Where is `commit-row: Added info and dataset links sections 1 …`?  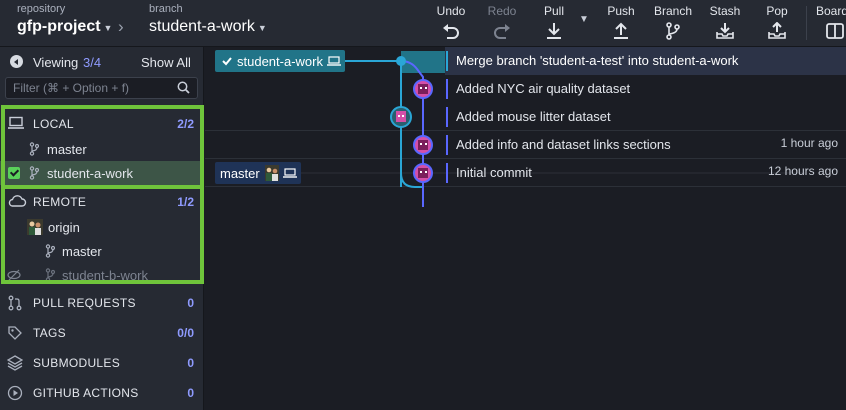
commit-row: Added info and dataset links sections 1 … is located at coordinates (645, 145).